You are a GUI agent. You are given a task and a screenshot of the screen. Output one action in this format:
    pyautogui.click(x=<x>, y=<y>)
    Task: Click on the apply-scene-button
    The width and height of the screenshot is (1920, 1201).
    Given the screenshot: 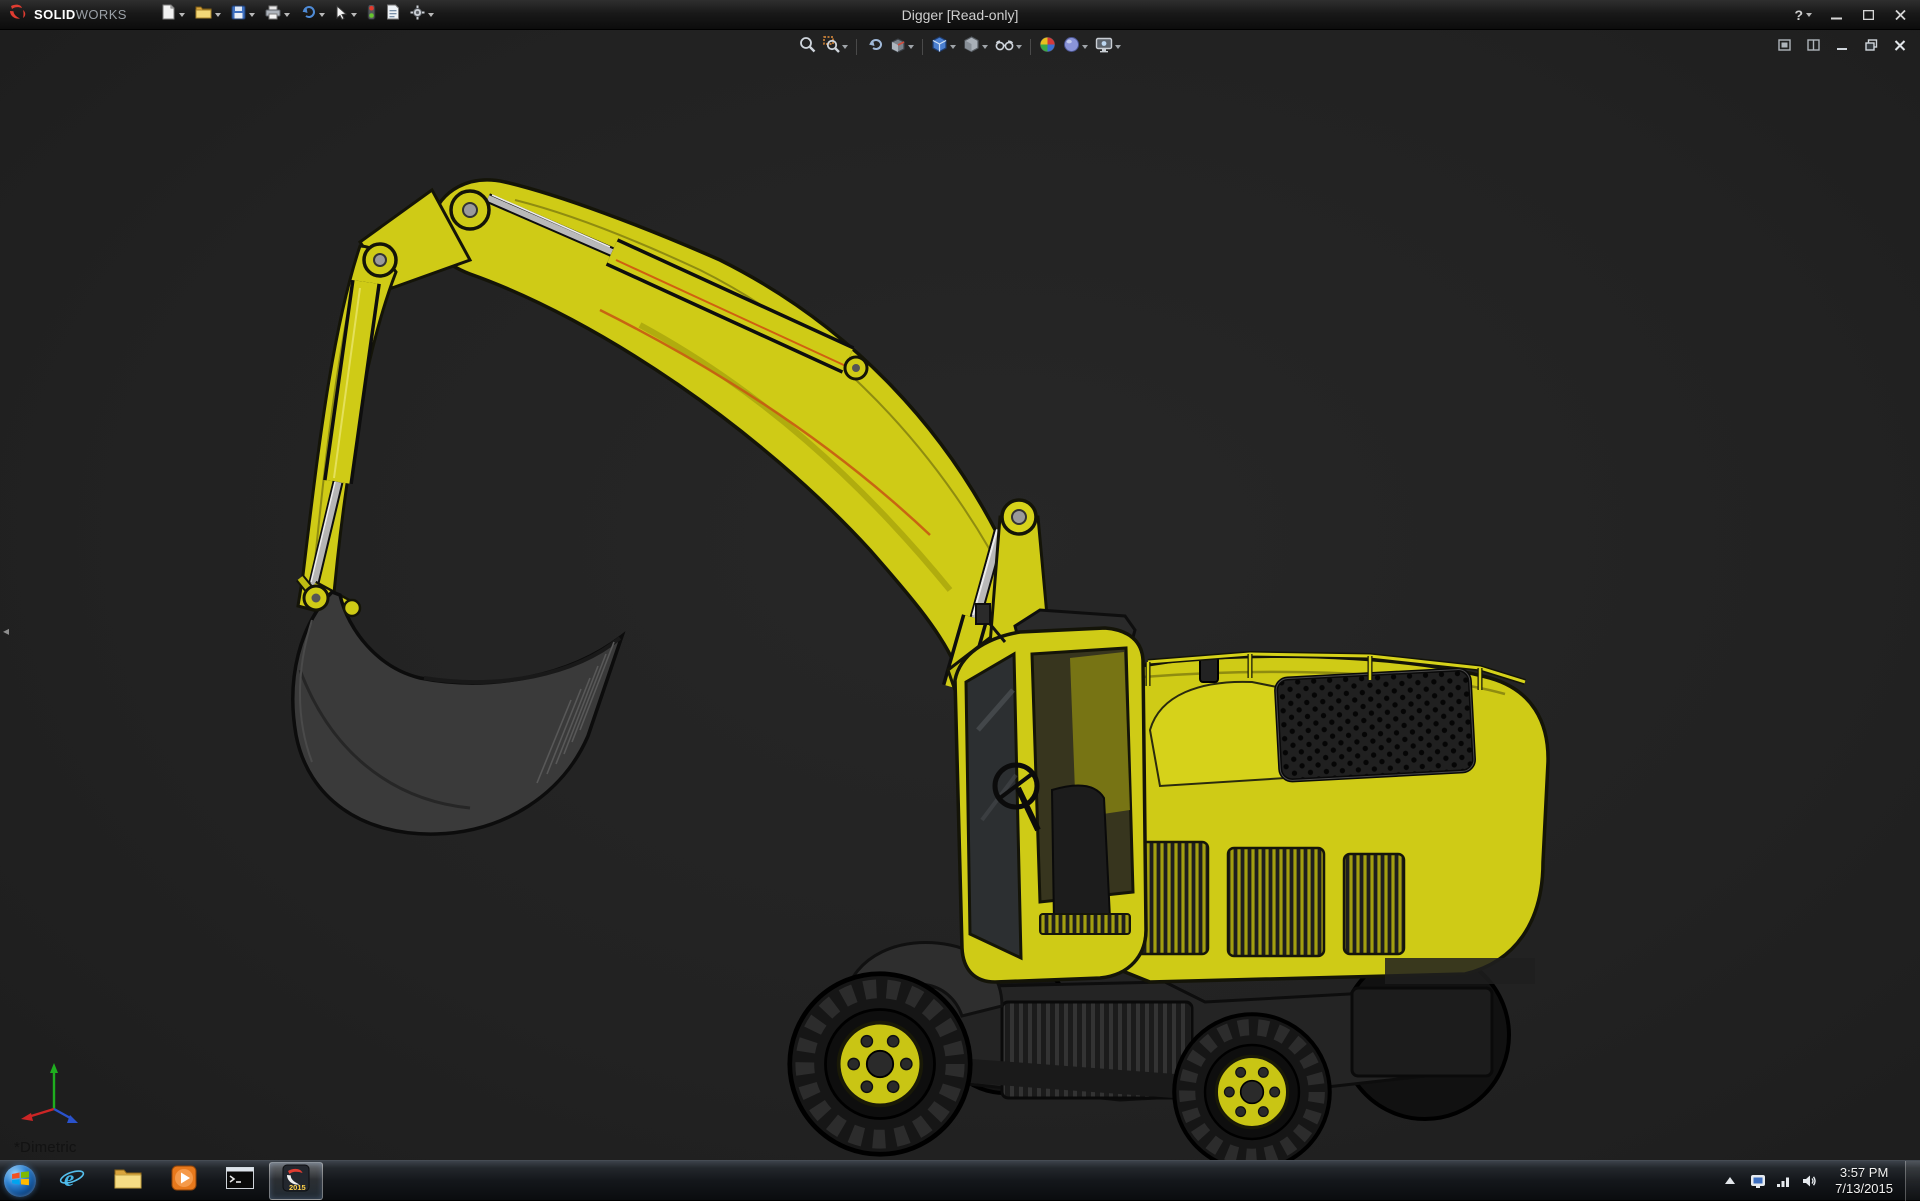 What is the action you would take?
    pyautogui.click(x=1075, y=47)
    